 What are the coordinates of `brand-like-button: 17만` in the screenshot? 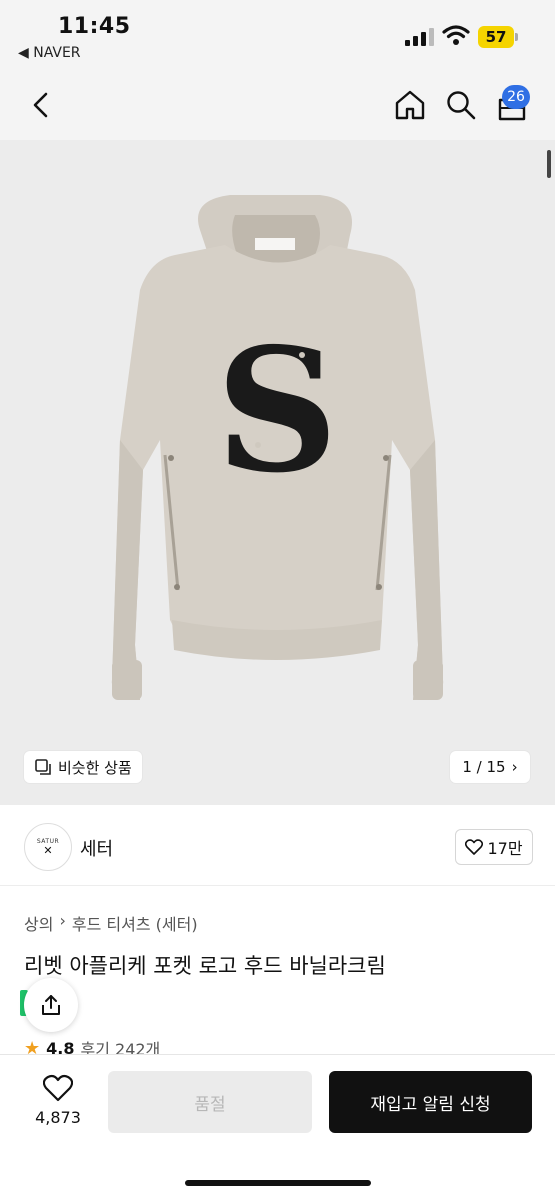 It's located at (494, 847).